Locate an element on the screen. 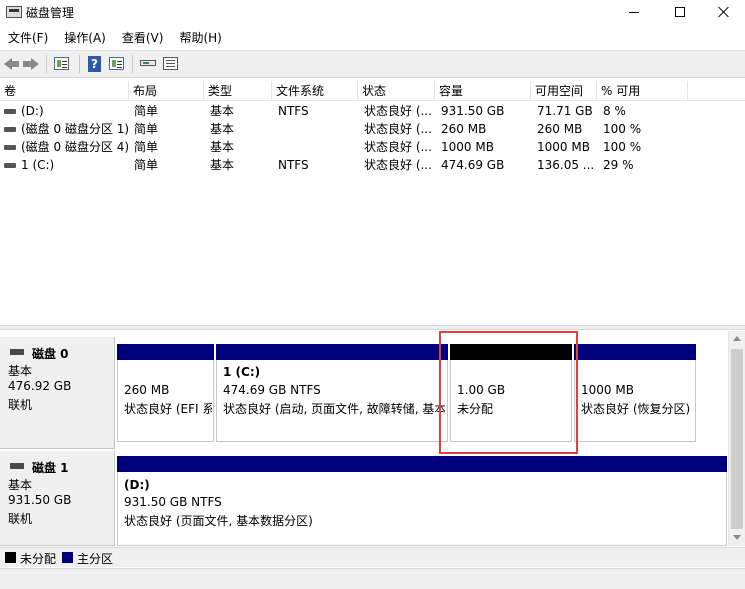 The height and width of the screenshot is (589, 745). minimize-button is located at coordinates (634, 12).